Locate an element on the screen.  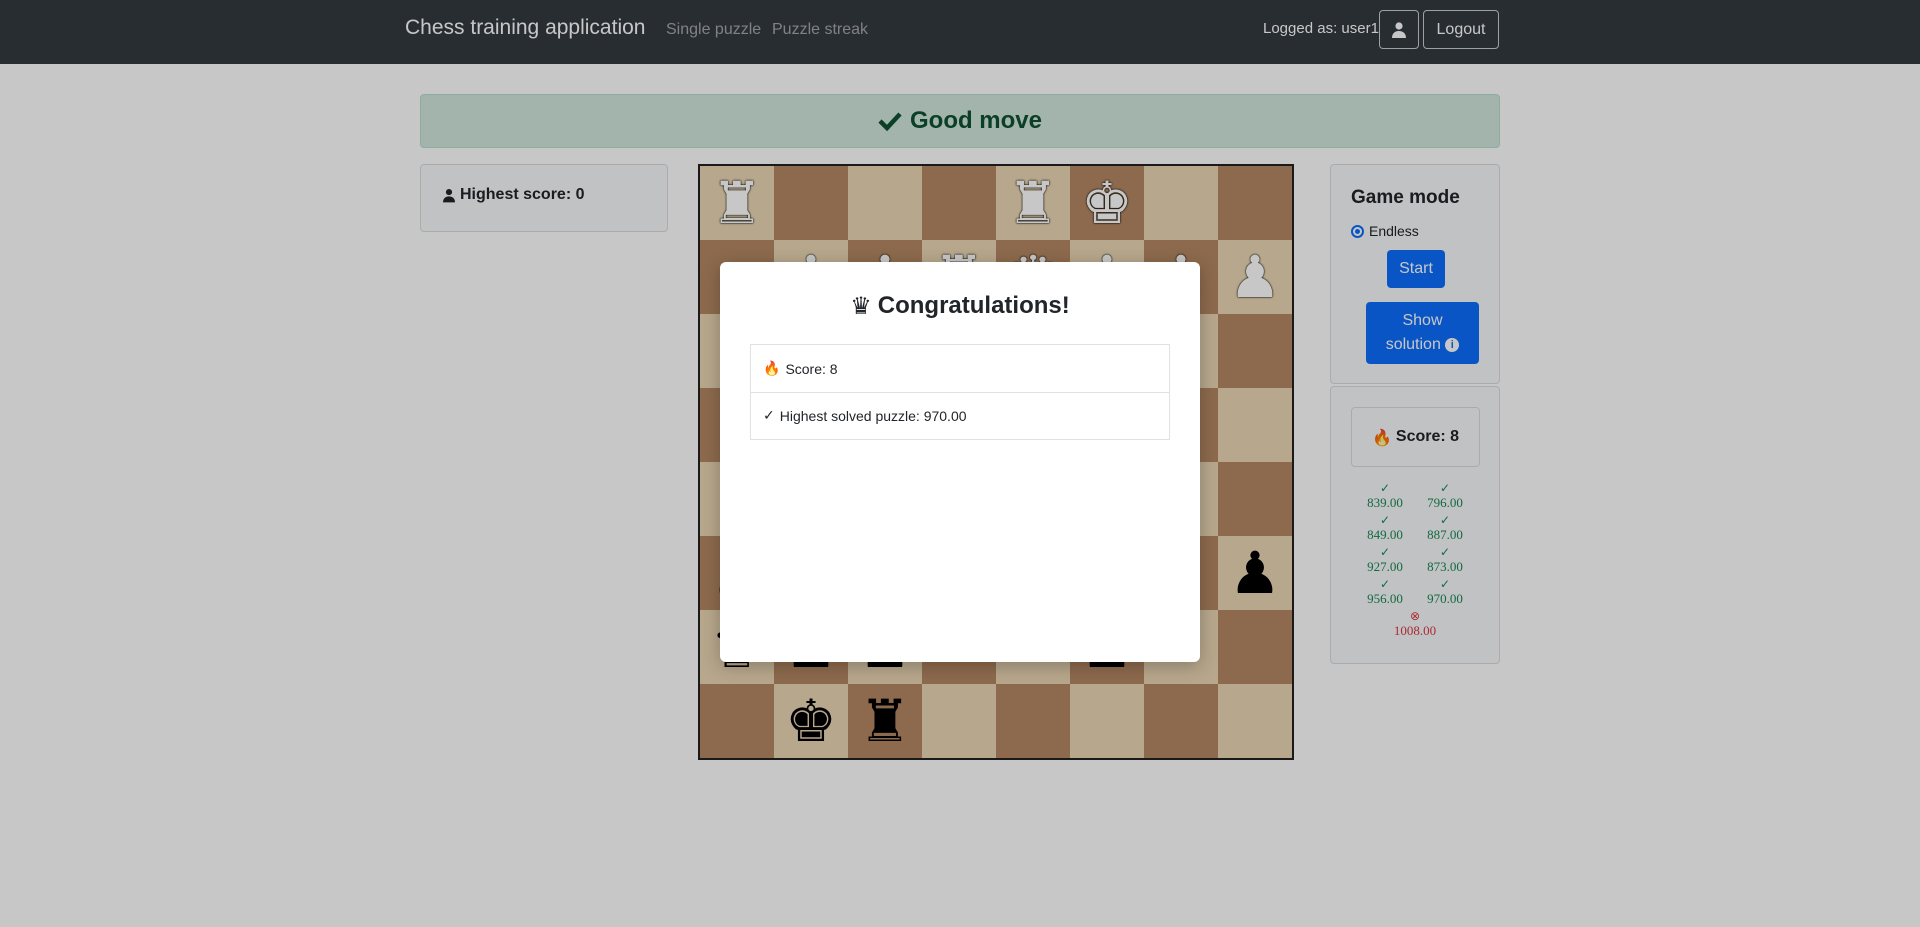
crown-icon: ♛ is located at coordinates (861, 306).